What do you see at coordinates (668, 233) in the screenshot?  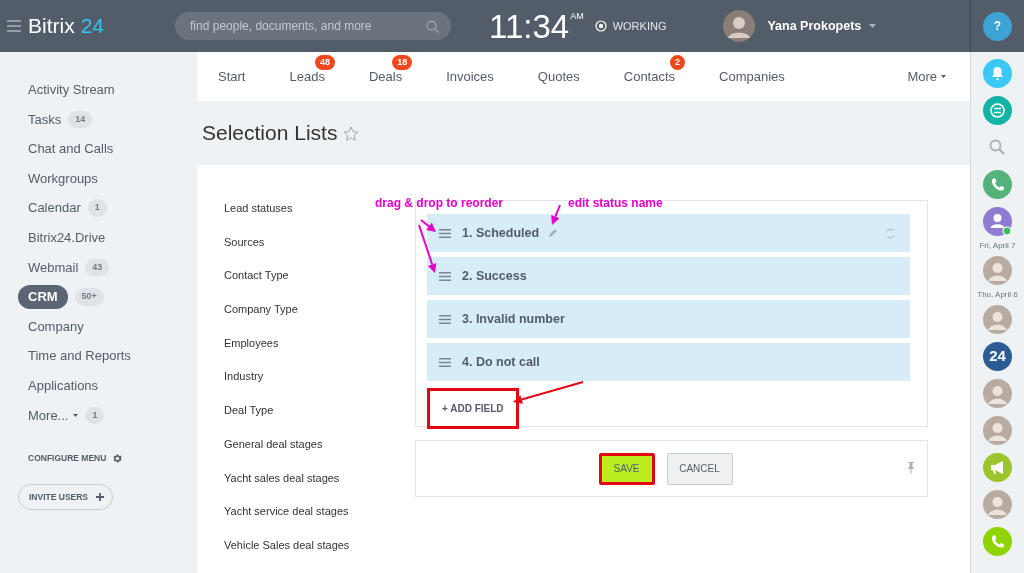 I see `status-row: 1. Scheduled` at bounding box center [668, 233].